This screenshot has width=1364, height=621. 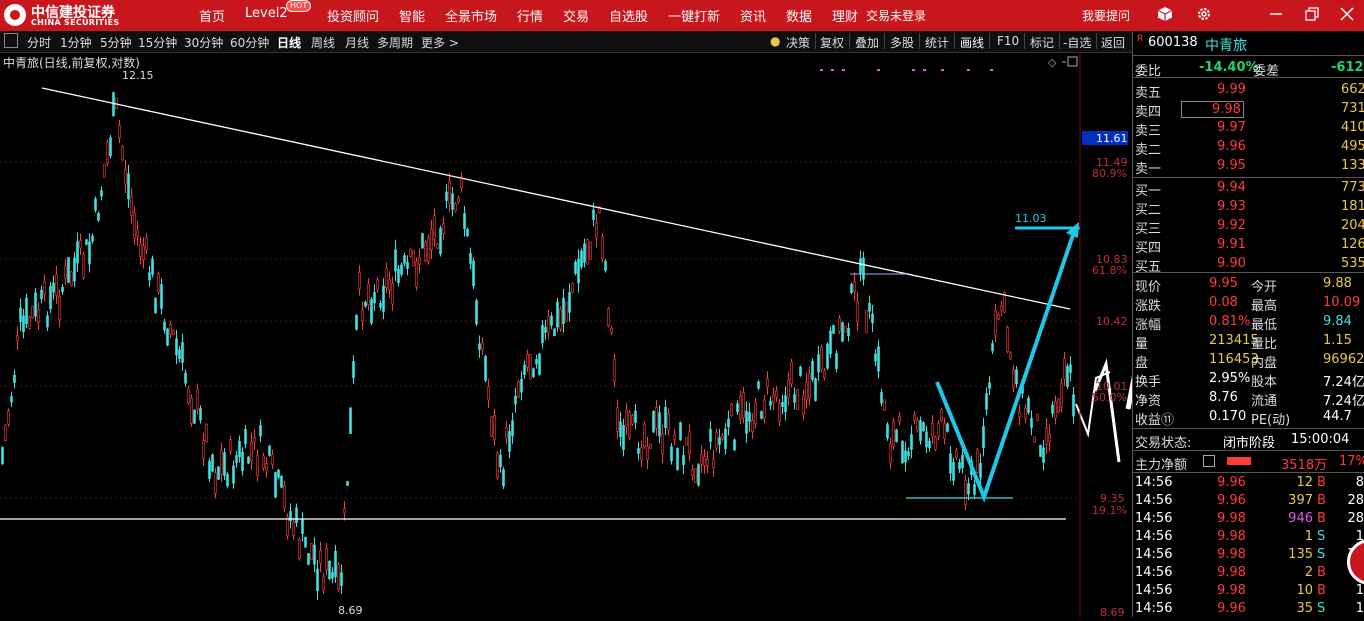 I want to click on bid-row: 买五 9.90 535, so click(x=1248, y=264).